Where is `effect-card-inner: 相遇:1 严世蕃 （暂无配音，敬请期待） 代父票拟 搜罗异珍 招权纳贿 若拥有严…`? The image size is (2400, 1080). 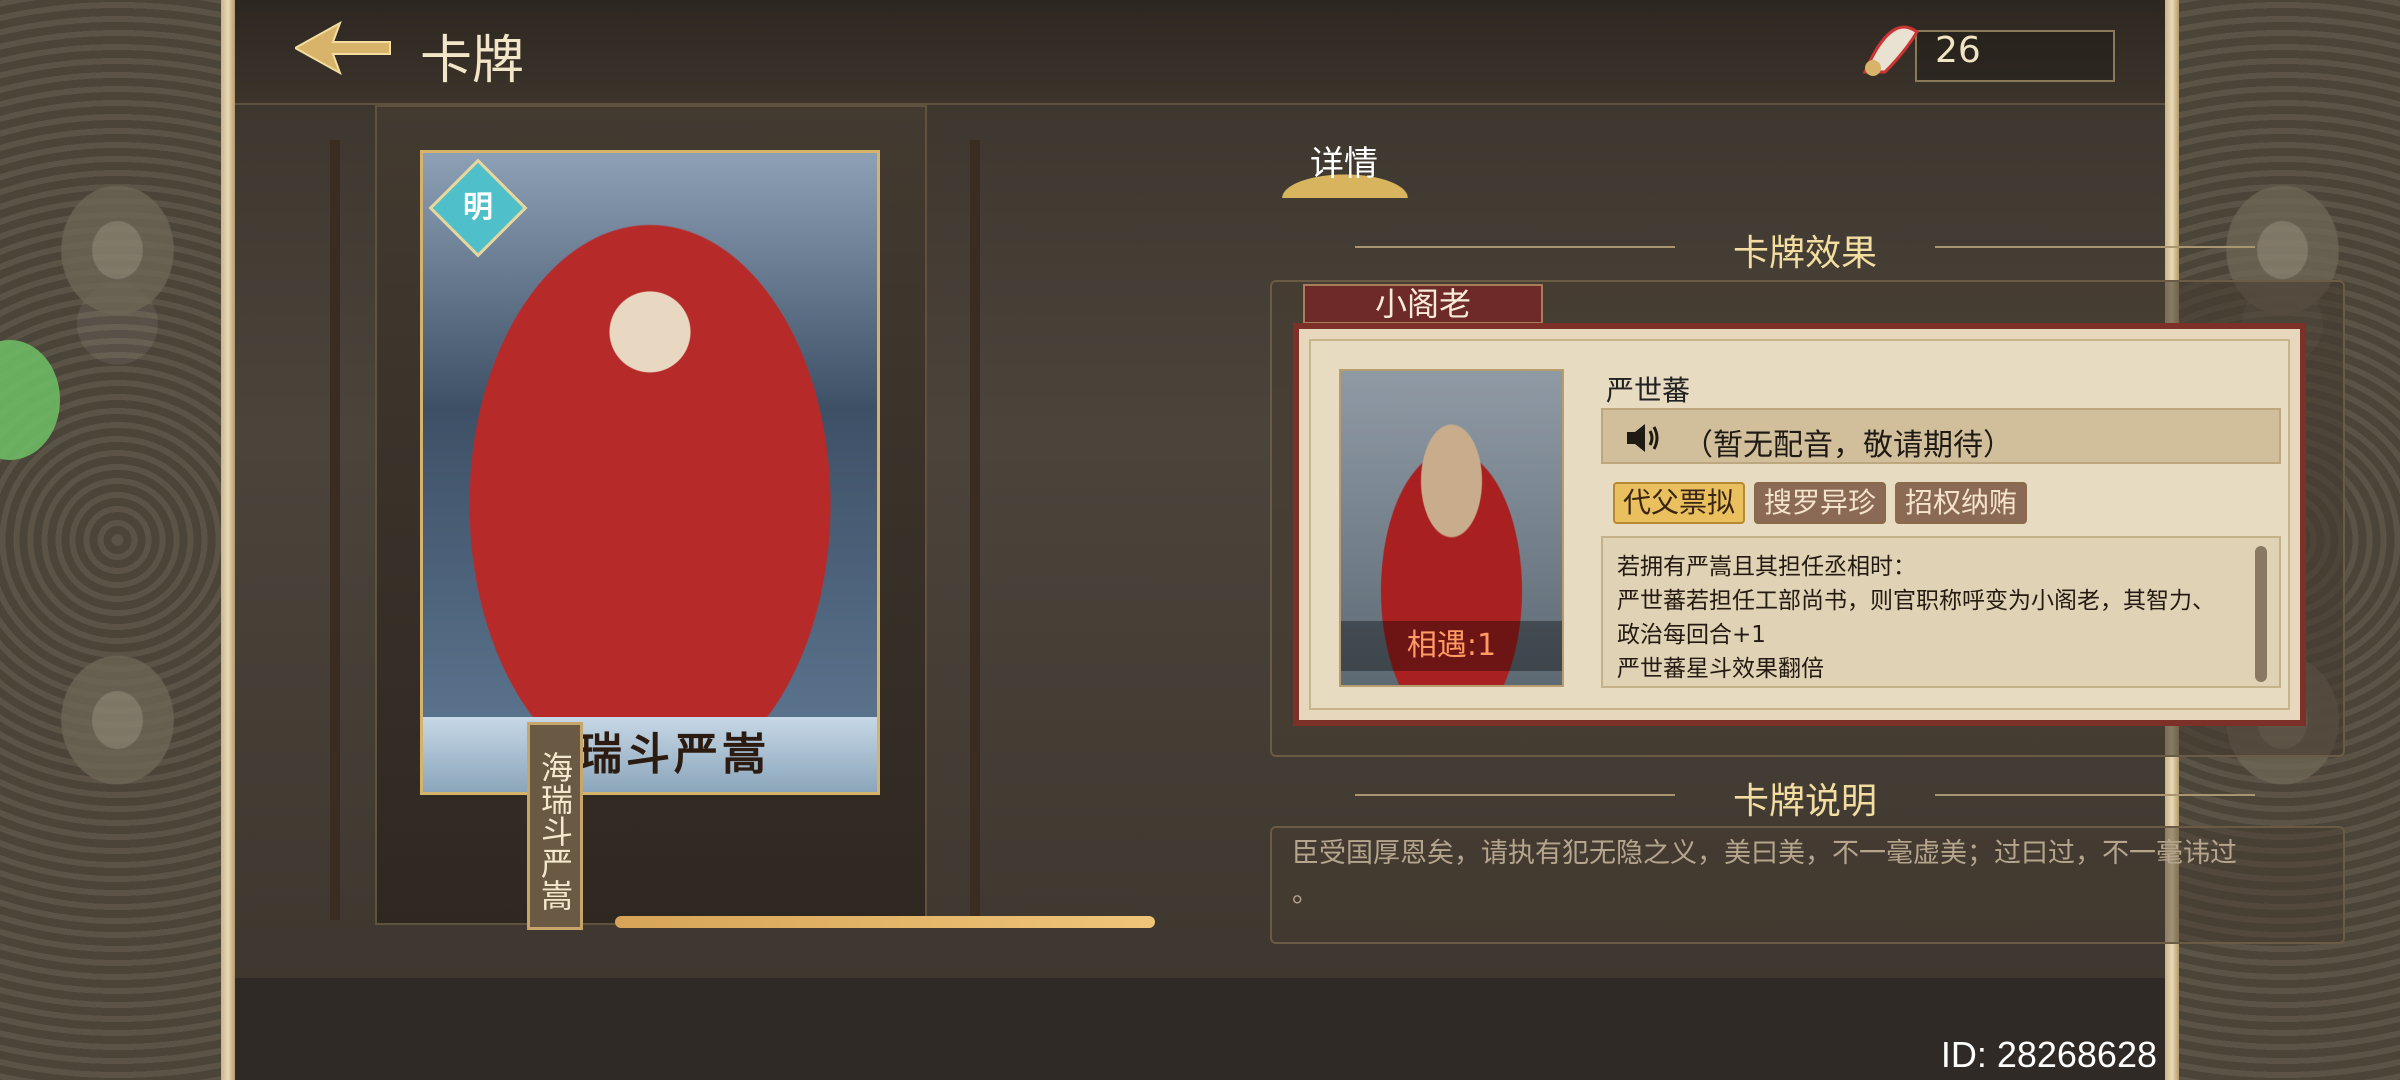 effect-card-inner: 相遇:1 严世蕃 （暂无配音，敬请期待） 代父票拟 搜罗异珍 招权纳贿 若拥有严… is located at coordinates (1799, 524).